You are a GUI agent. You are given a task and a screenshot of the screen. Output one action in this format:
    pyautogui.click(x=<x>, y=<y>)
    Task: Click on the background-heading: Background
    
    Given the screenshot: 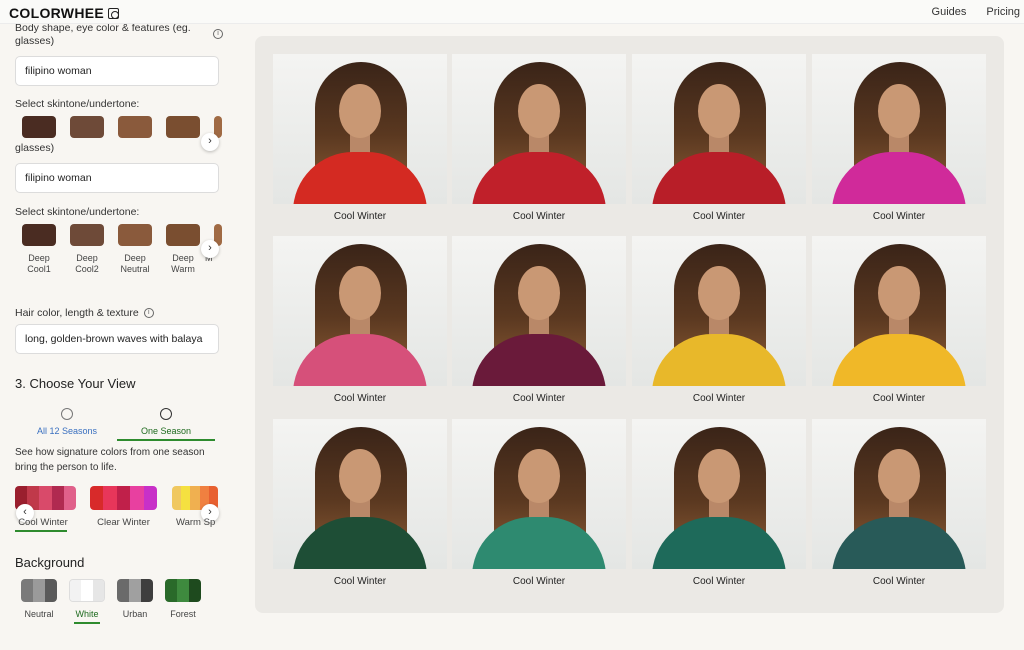 What is the action you would take?
    pyautogui.click(x=50, y=562)
    